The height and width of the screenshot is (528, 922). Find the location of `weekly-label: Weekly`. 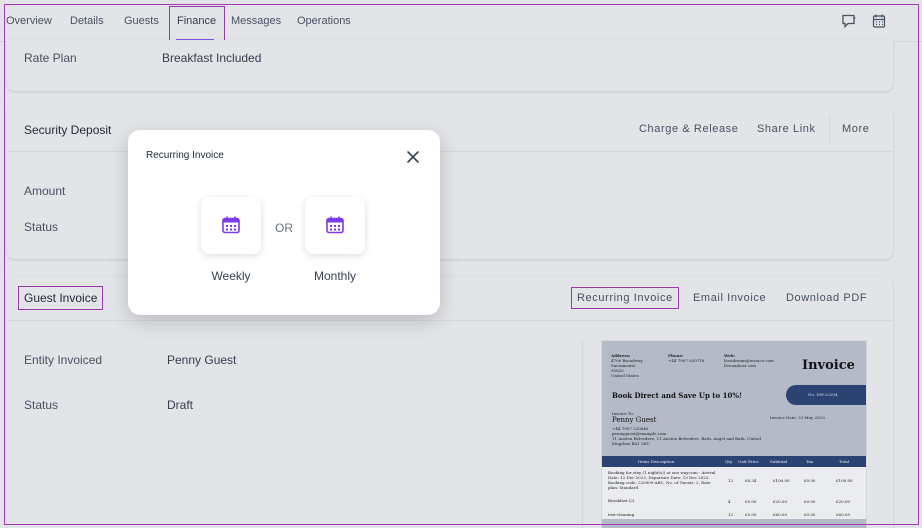

weekly-label: Weekly is located at coordinates (231, 276).